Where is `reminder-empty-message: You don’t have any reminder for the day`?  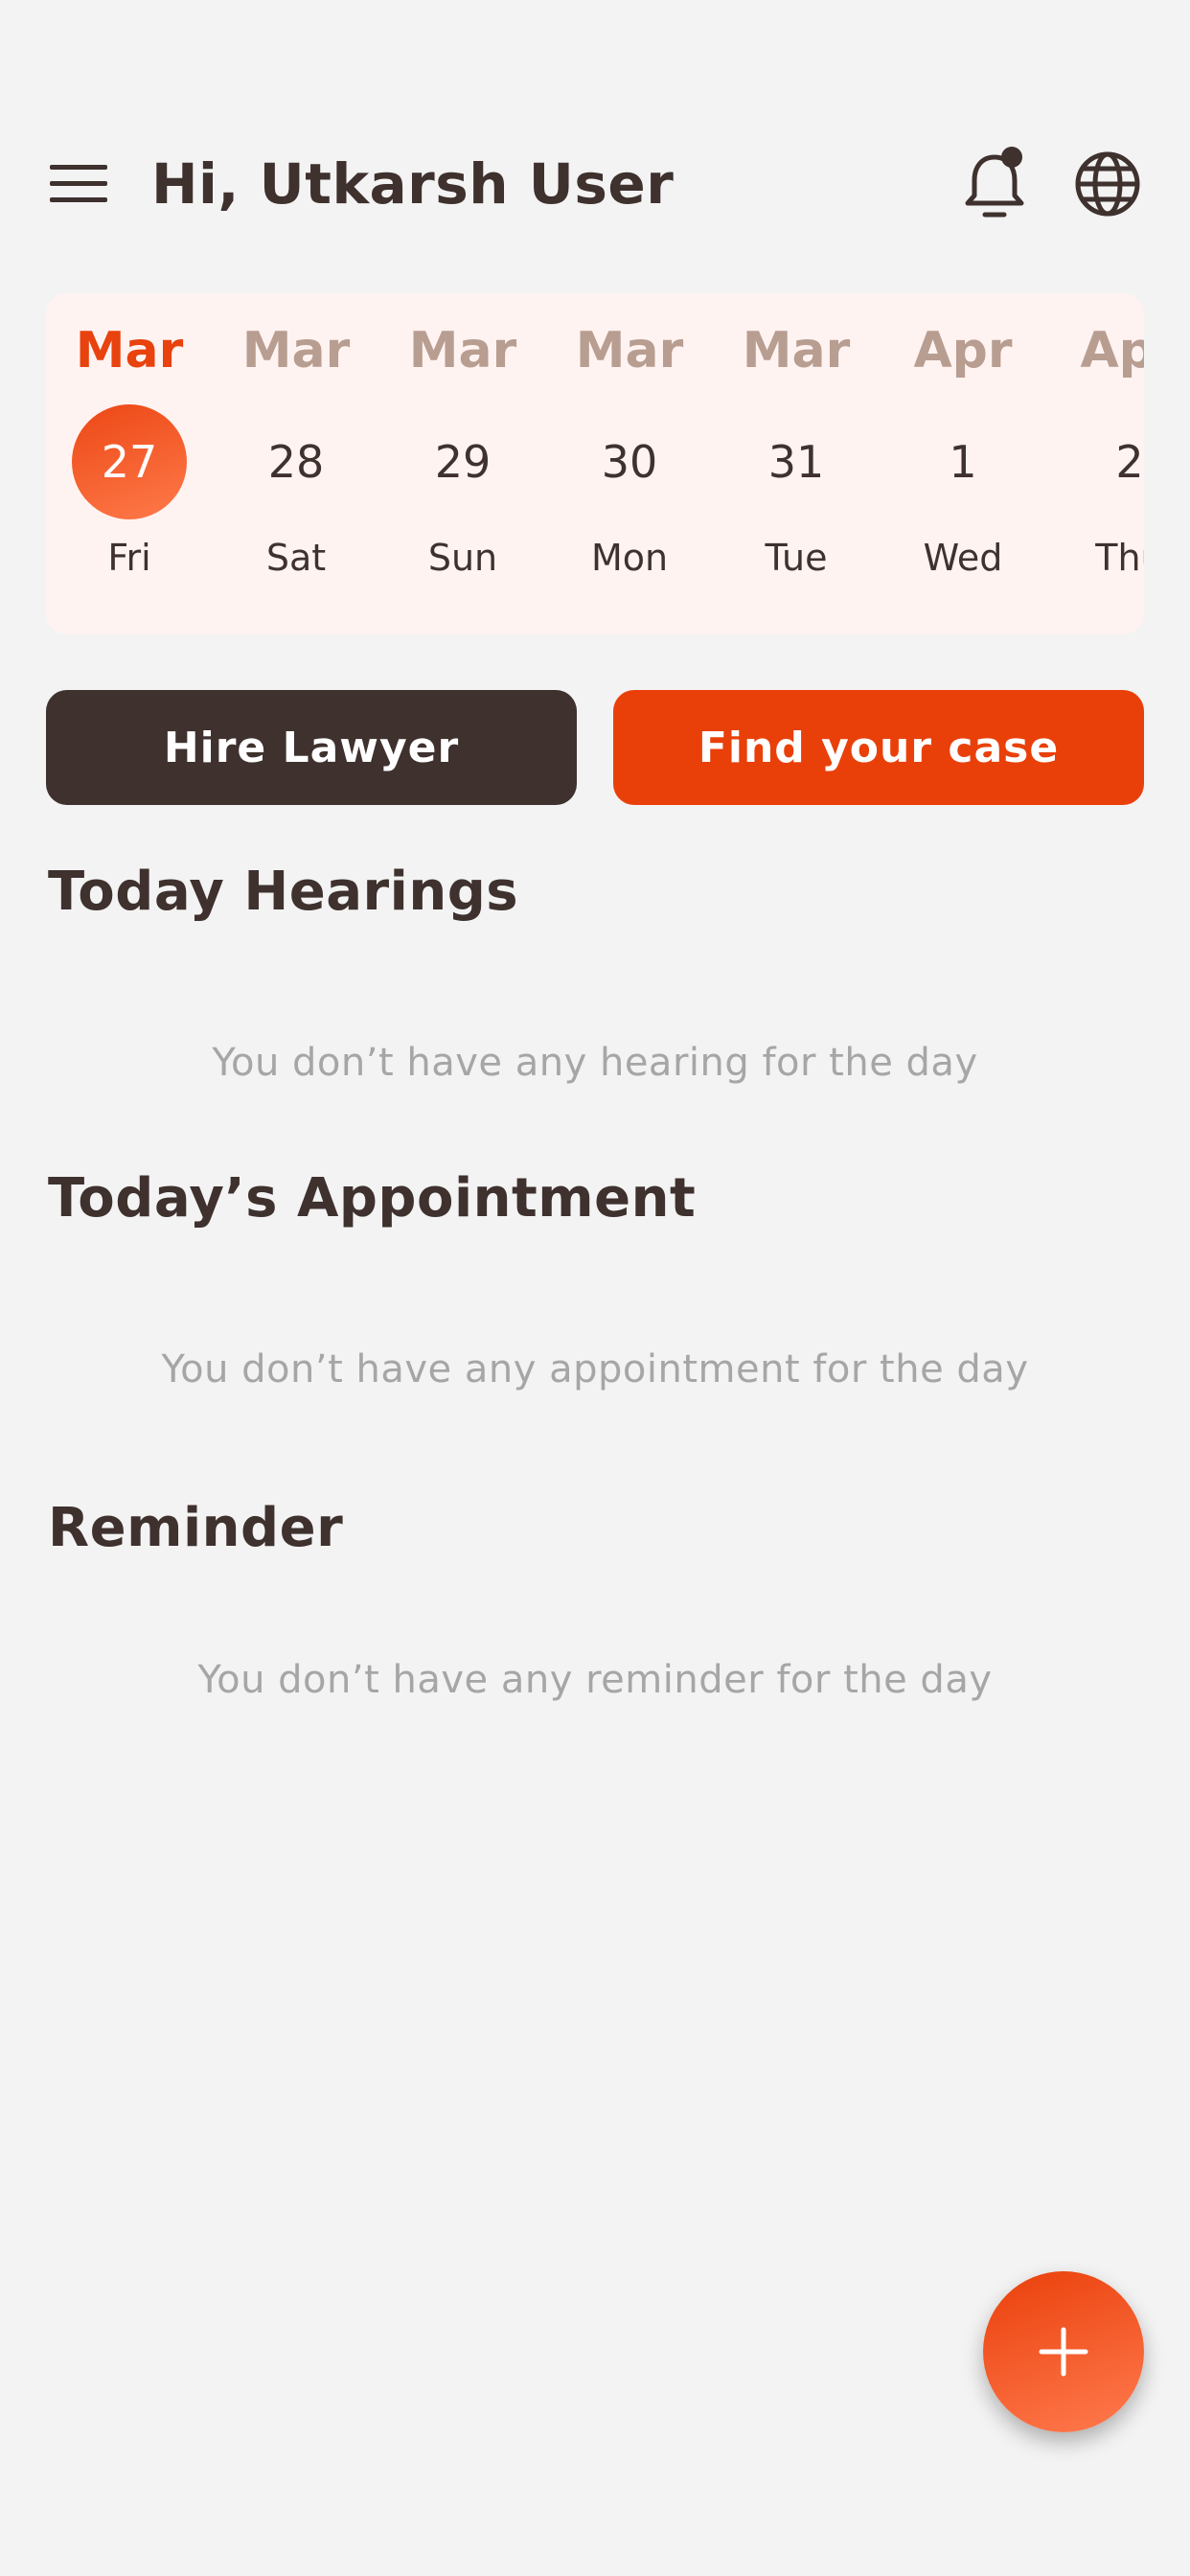
reminder-empty-message: You don’t have any reminder for the day is located at coordinates (595, 1680).